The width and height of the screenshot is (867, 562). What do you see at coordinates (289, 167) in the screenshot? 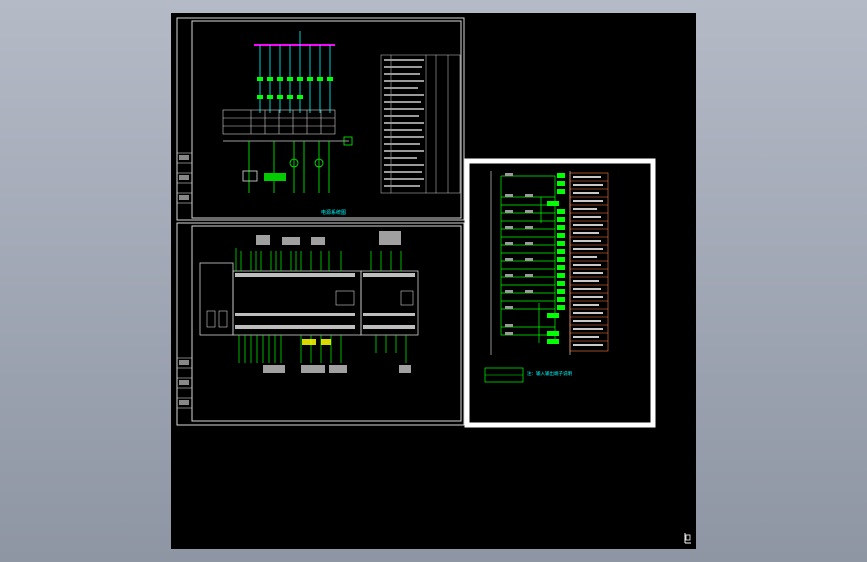
I see `load-branches` at bounding box center [289, 167].